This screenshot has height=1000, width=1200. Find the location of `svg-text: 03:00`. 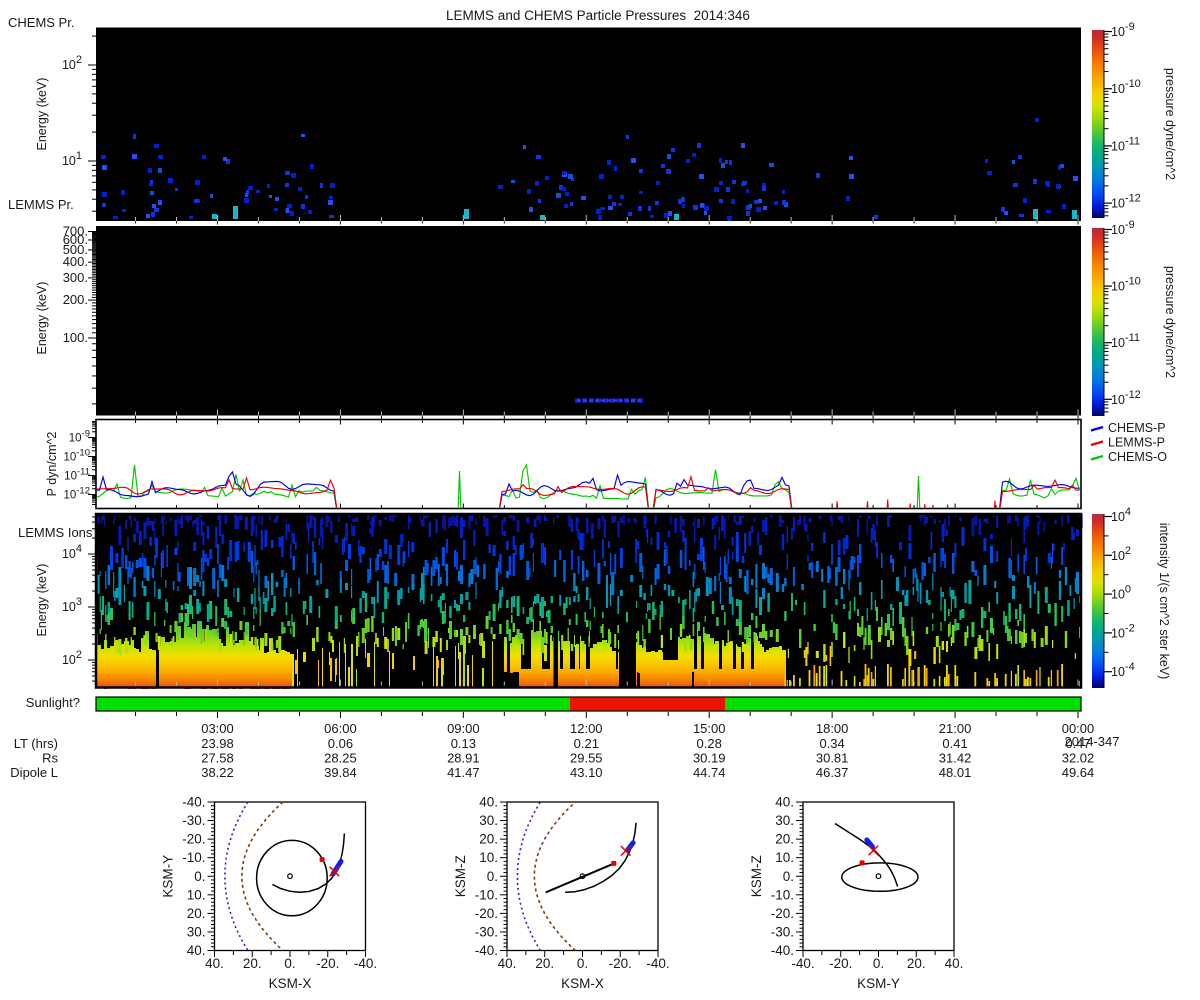

svg-text: 03:00 is located at coordinates (217, 728).